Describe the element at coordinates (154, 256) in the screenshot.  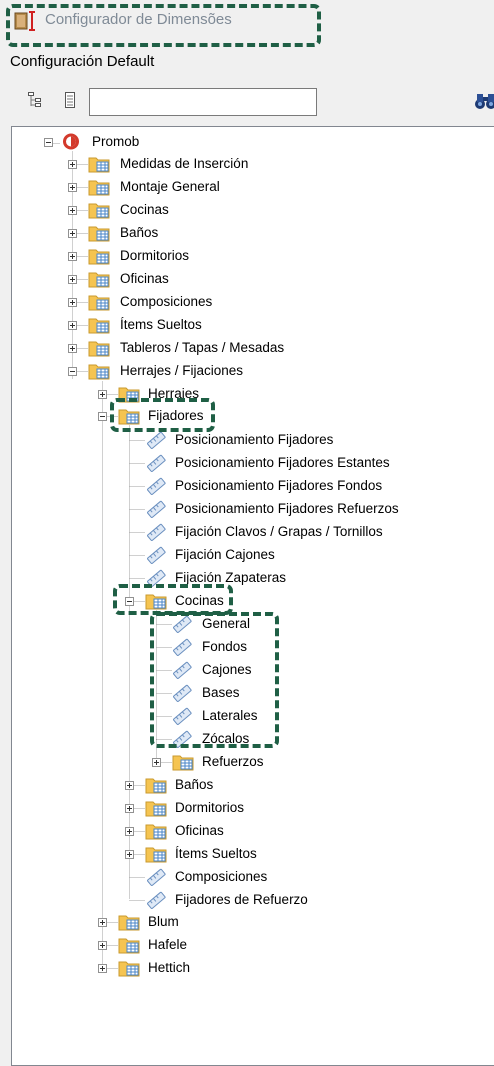
I see `tree-node-dormitorios: Dormitorios` at that location.